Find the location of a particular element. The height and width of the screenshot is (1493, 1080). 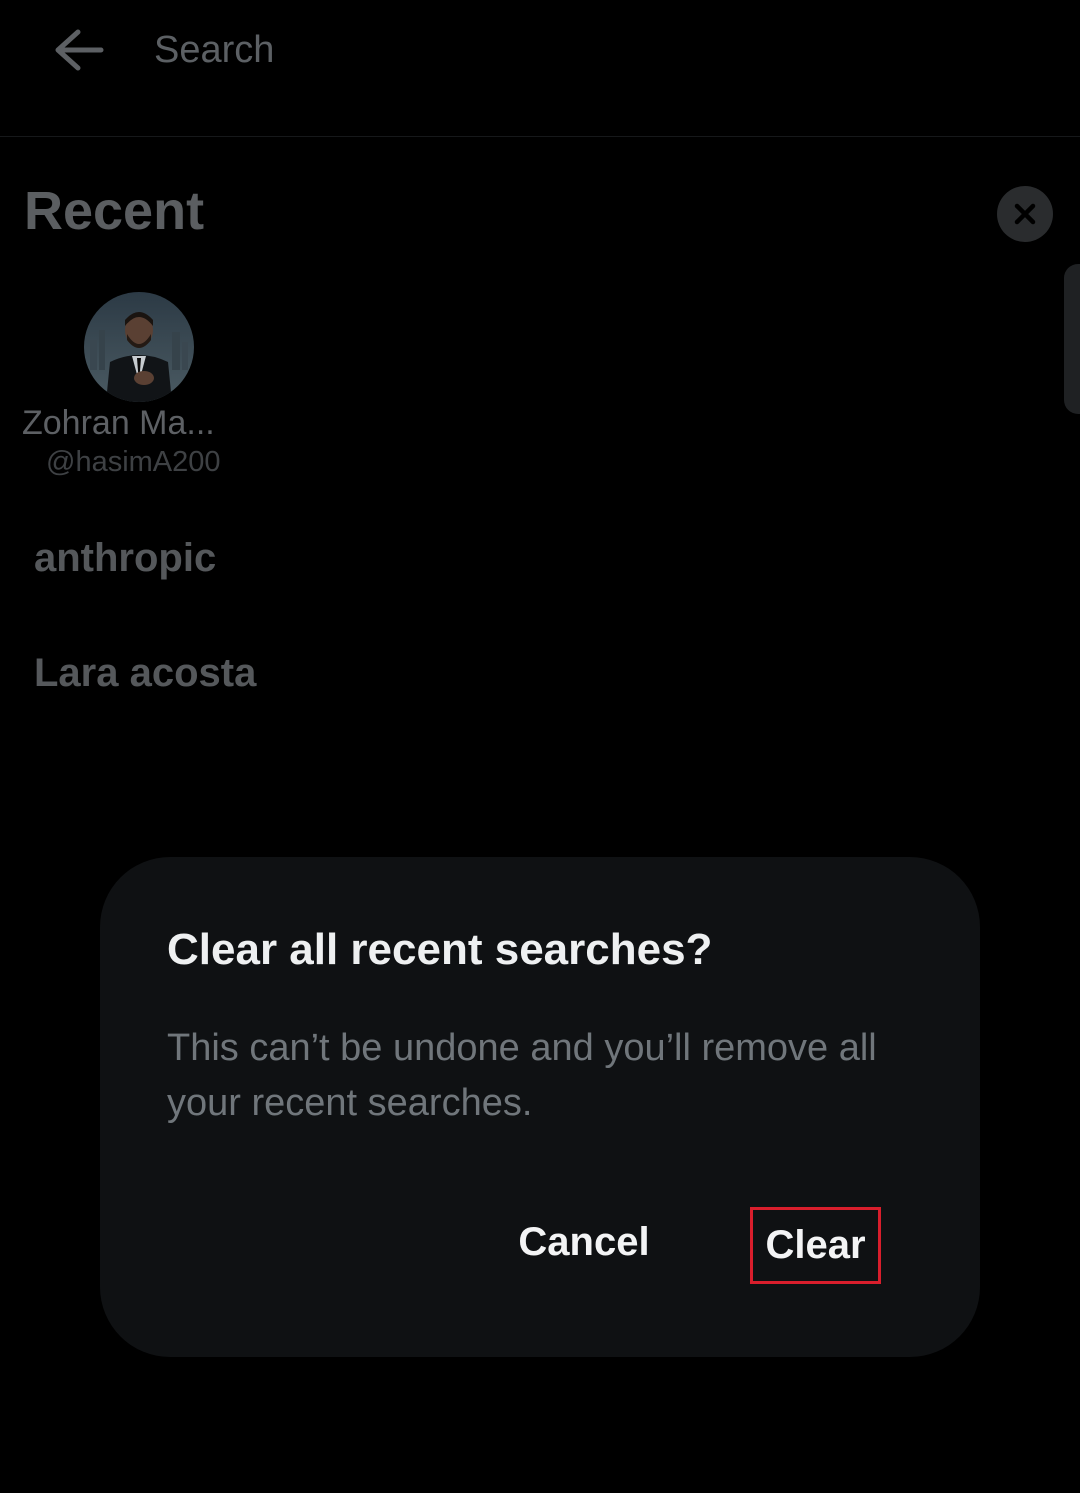

recent-user-handle: @hasimA200 is located at coordinates (133, 462).